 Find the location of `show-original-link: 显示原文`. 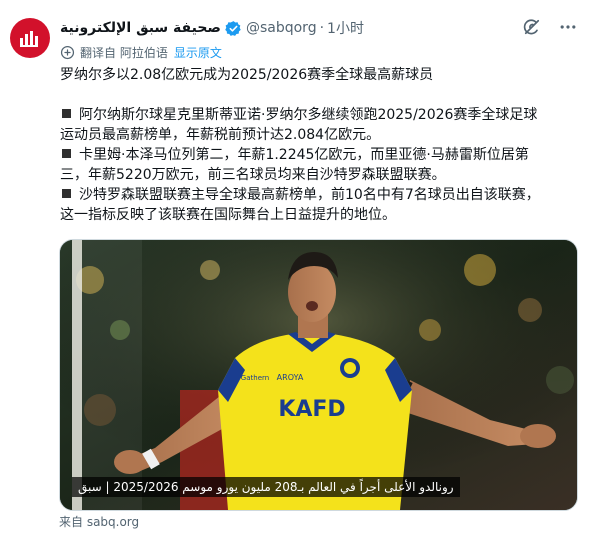

show-original-link: 显示原文 is located at coordinates (198, 52).